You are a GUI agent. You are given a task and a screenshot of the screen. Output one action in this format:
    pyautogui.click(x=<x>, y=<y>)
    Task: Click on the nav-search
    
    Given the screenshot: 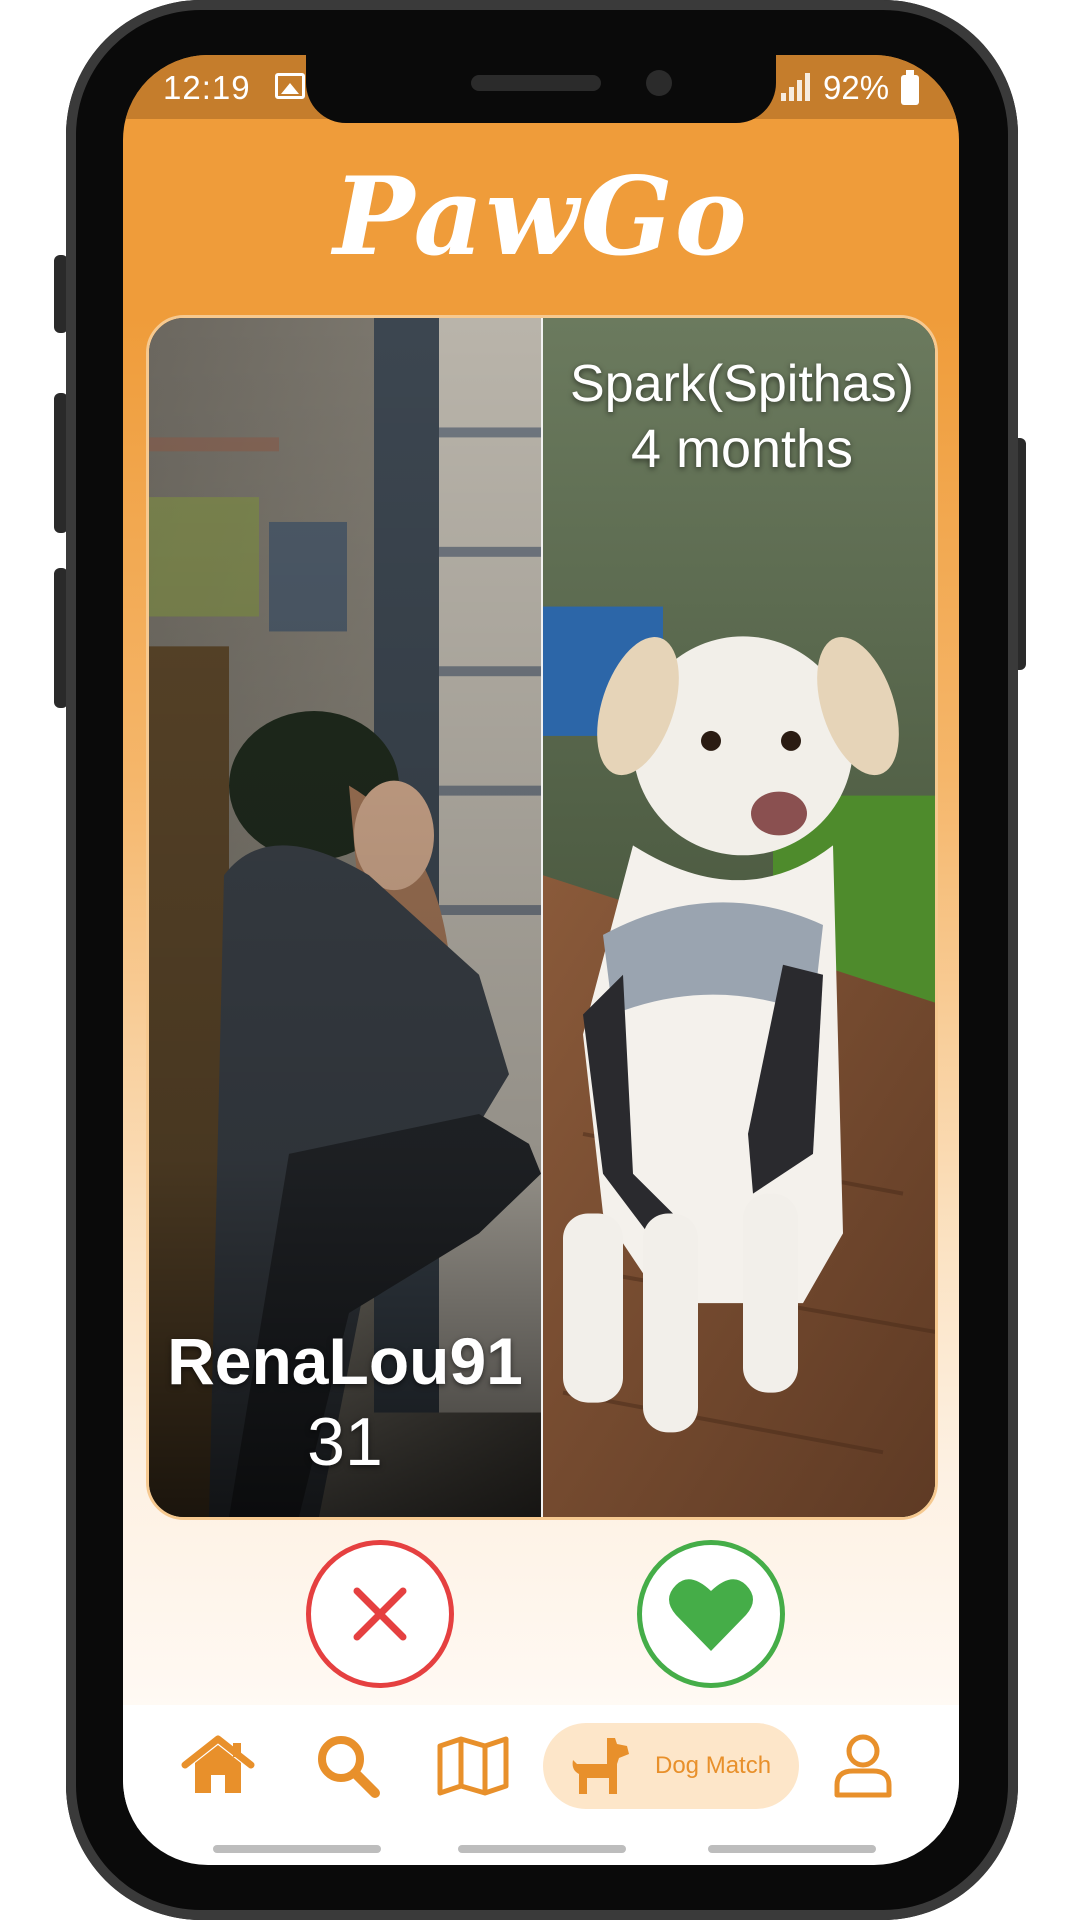 What is the action you would take?
    pyautogui.click(x=348, y=1766)
    